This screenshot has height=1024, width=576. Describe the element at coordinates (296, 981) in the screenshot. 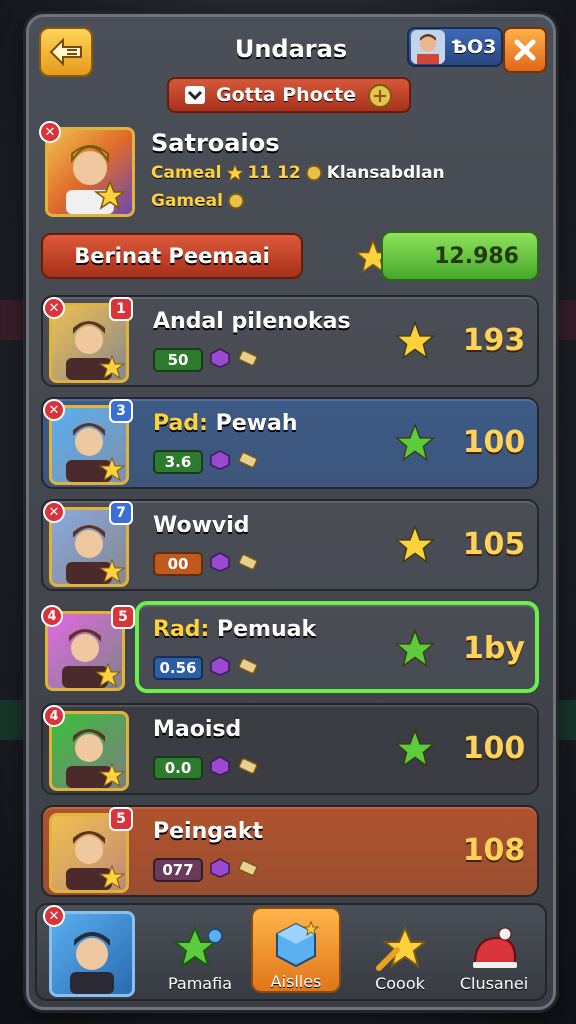

I see `nav-label: Aislles` at that location.